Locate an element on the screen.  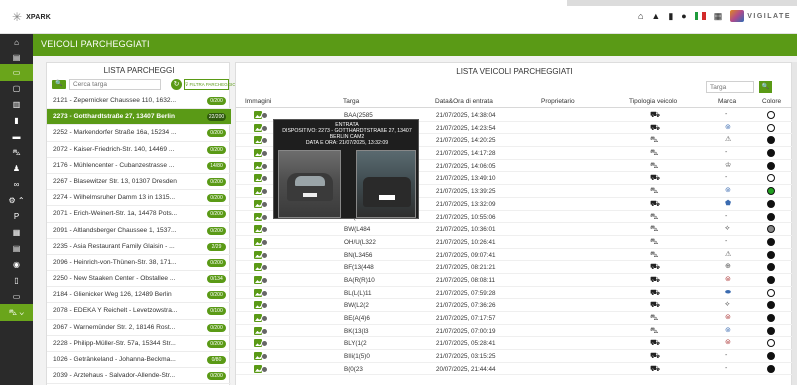
sidebar-lock-icon: ◉ is located at coordinates (16, 264).